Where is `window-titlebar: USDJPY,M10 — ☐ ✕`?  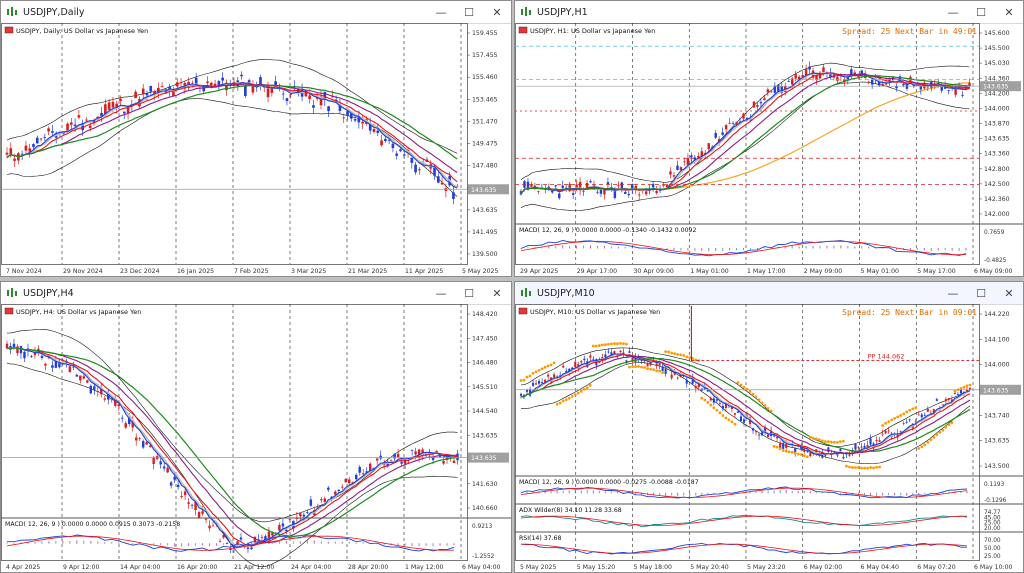
window-titlebar: USDJPY,M10 — ☐ ✕ is located at coordinates (769, 293).